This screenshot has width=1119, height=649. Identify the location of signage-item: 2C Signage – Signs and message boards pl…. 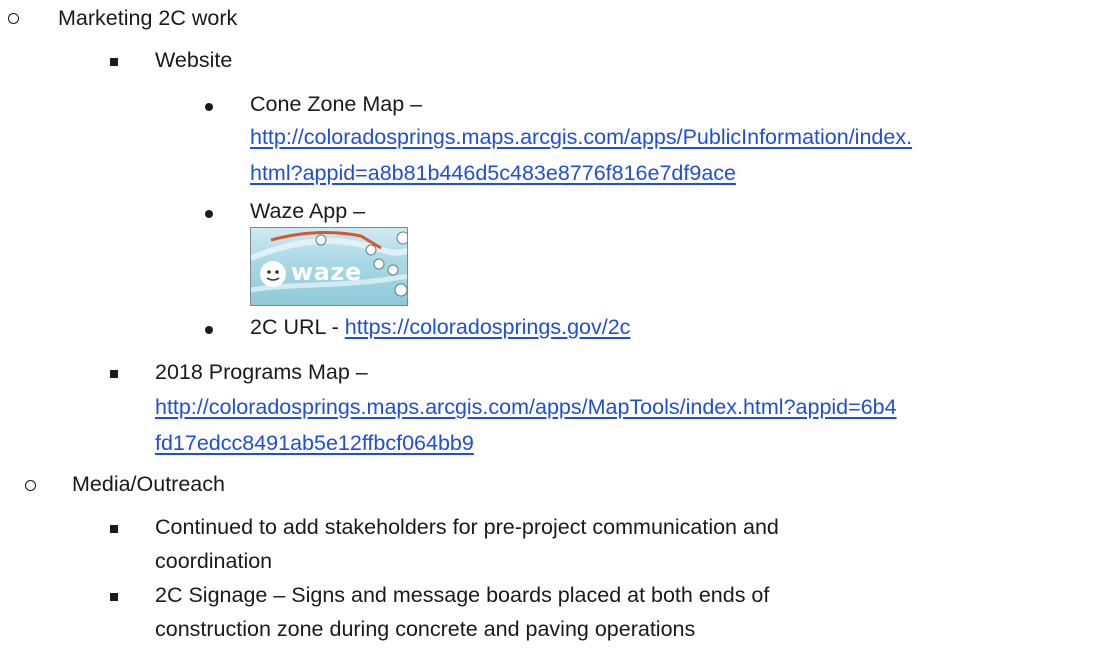
(462, 595).